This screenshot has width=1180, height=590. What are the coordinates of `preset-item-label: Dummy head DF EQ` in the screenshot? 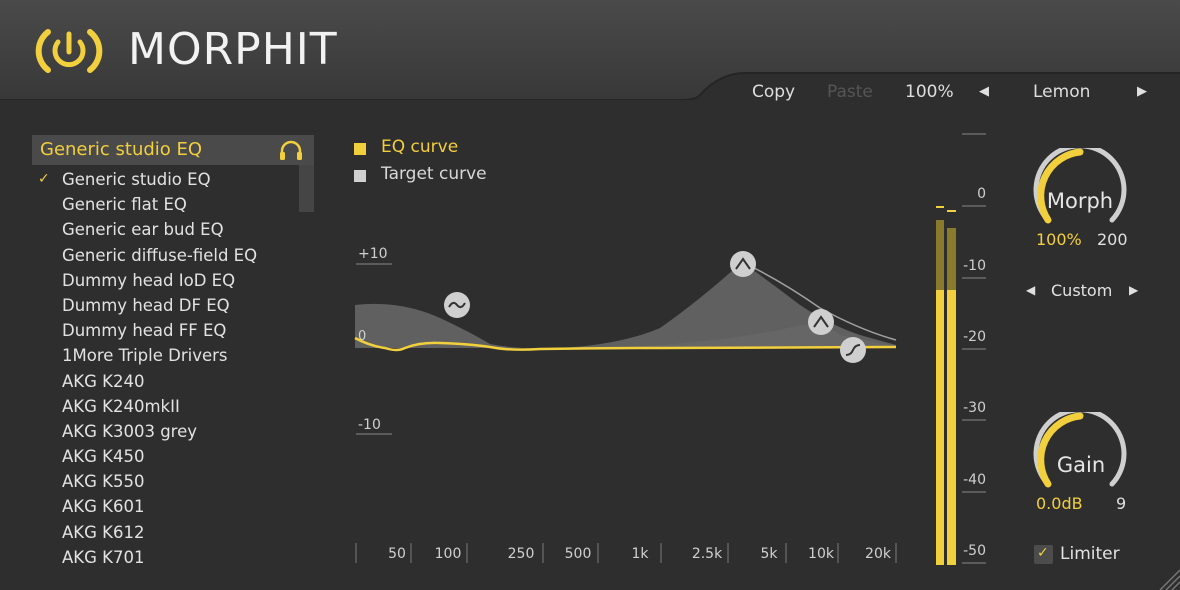 It's located at (146, 305).